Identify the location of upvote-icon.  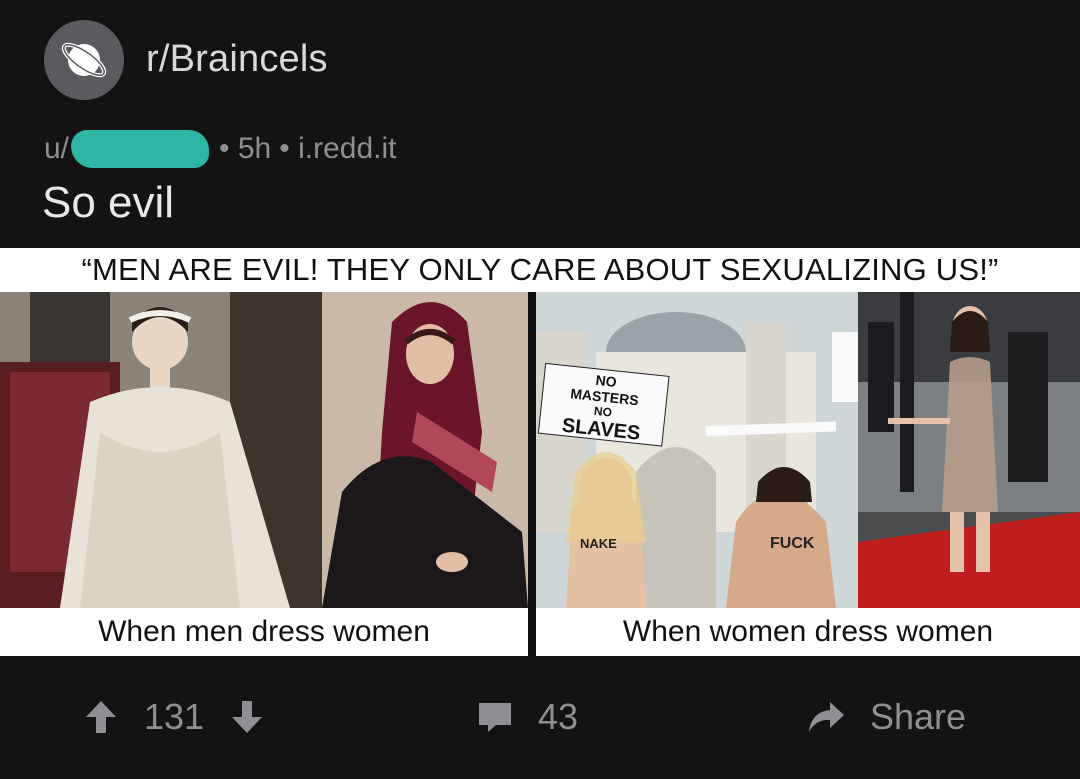
(101, 717).